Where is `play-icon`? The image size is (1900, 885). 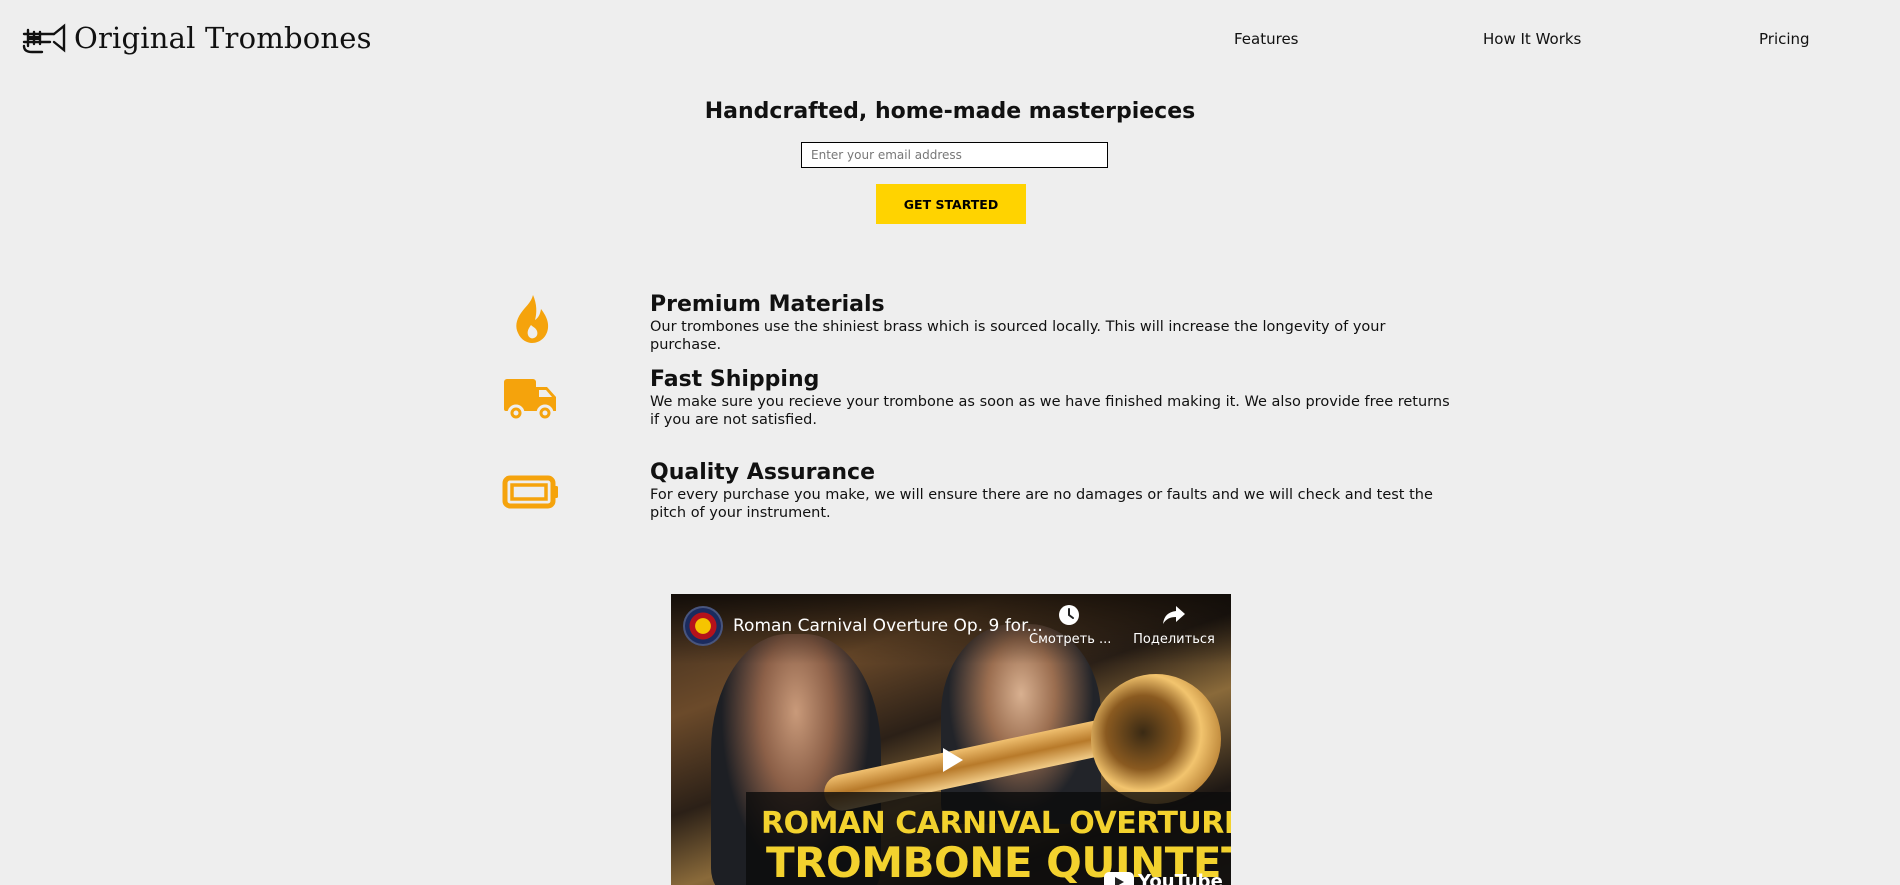 play-icon is located at coordinates (951, 760).